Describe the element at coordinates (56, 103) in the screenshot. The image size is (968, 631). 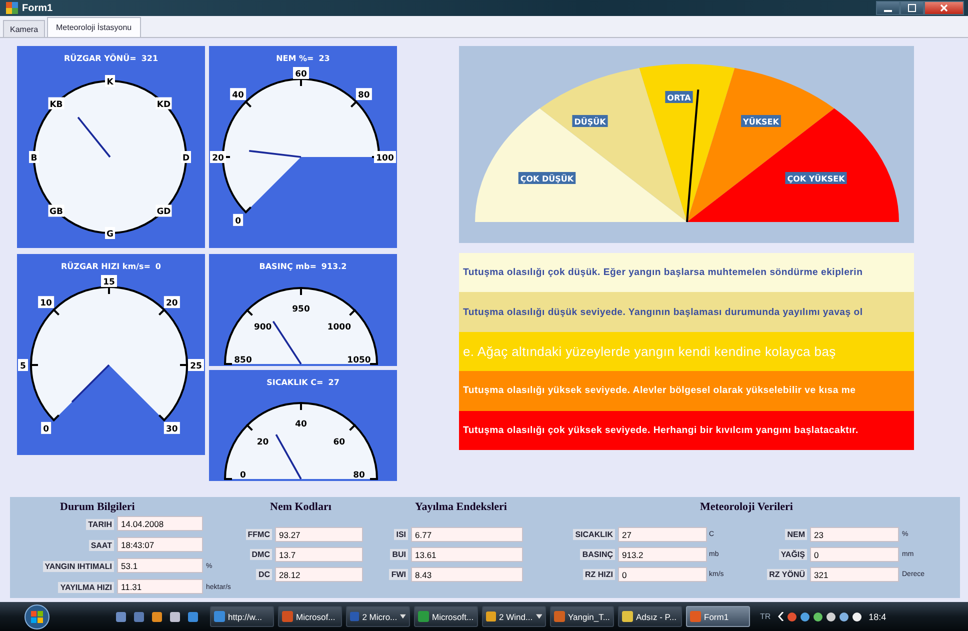
I see `direction-label: KB` at that location.